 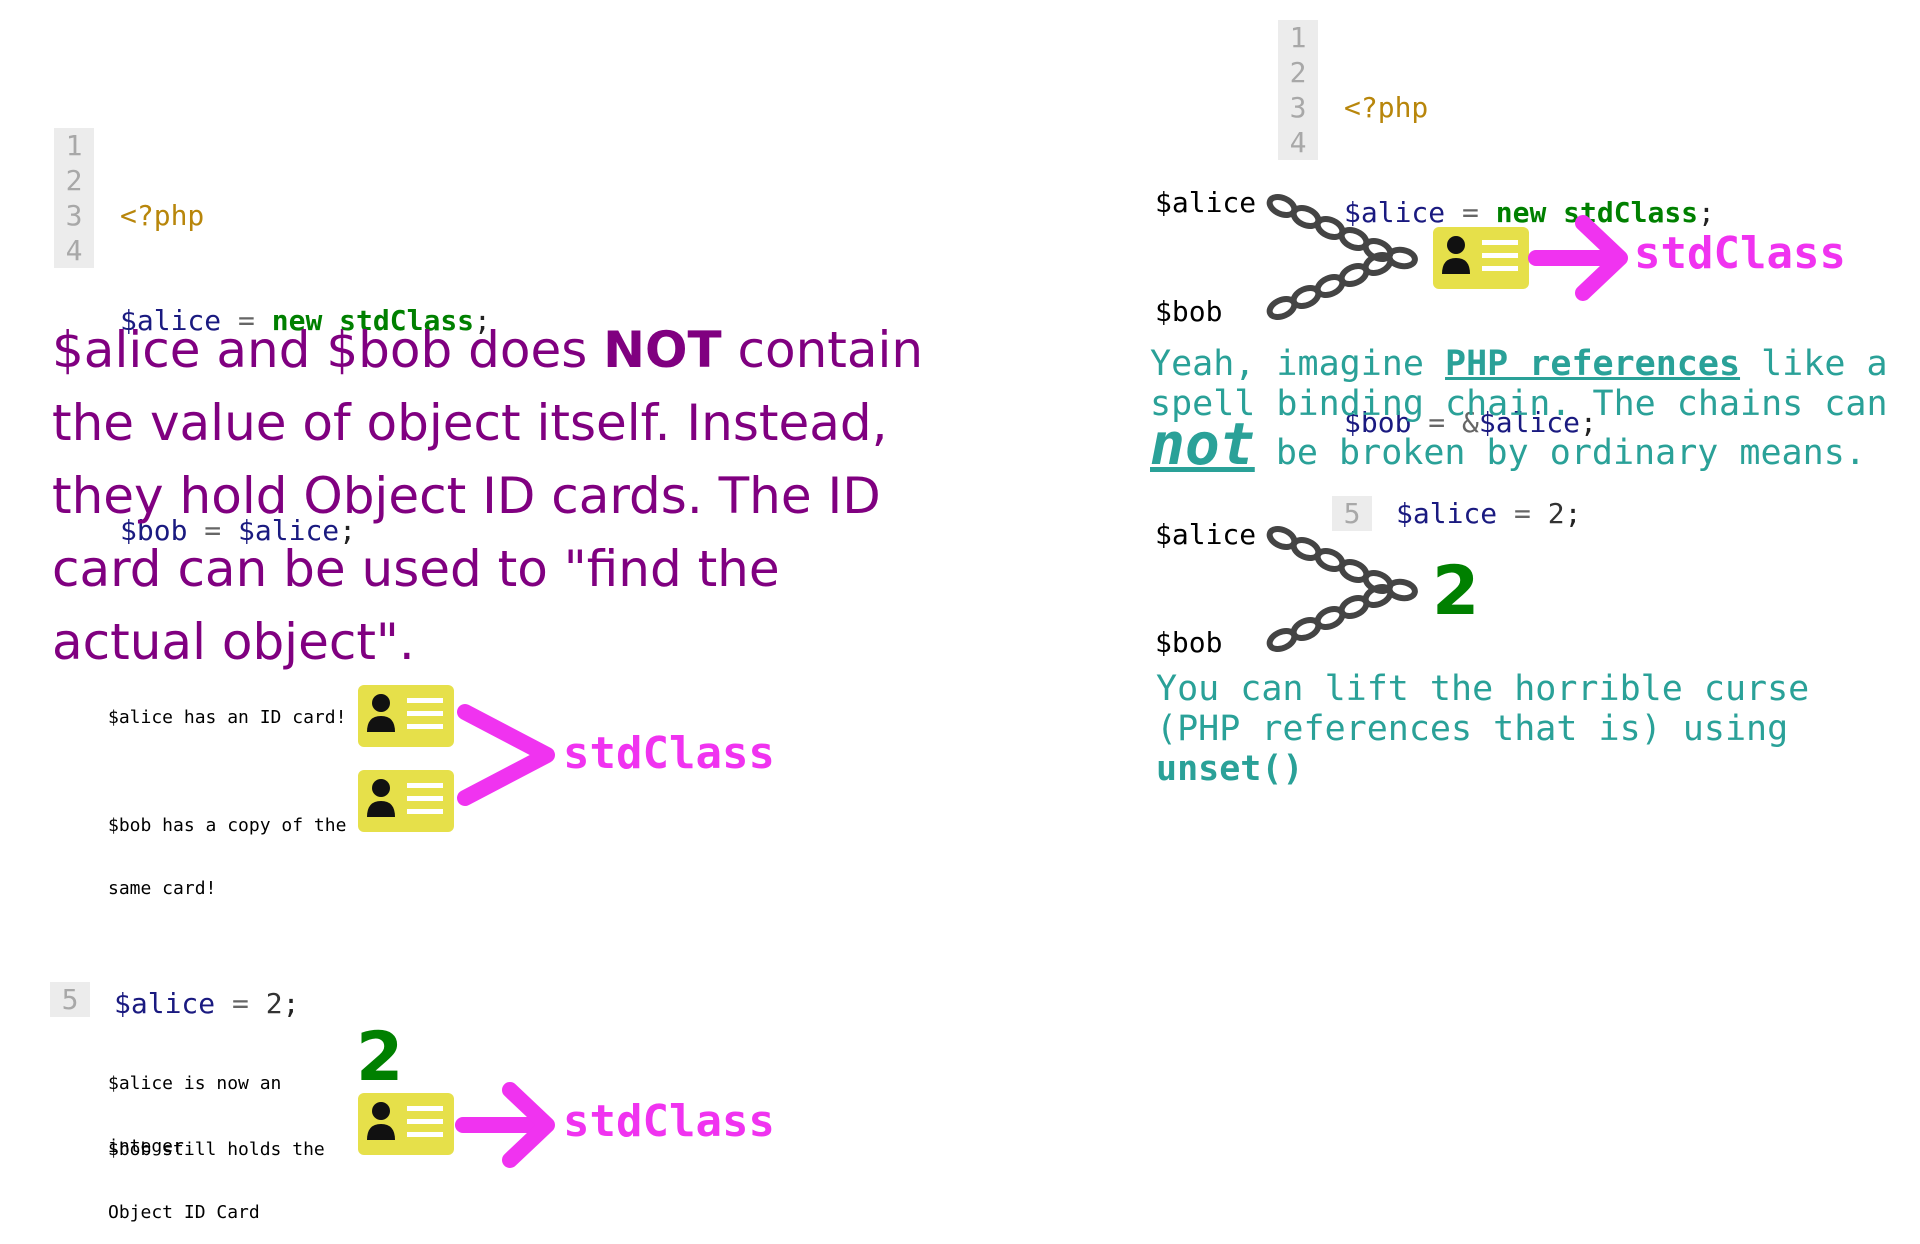 I want to click on reference-emphasis: not, so click(x=1202, y=444).